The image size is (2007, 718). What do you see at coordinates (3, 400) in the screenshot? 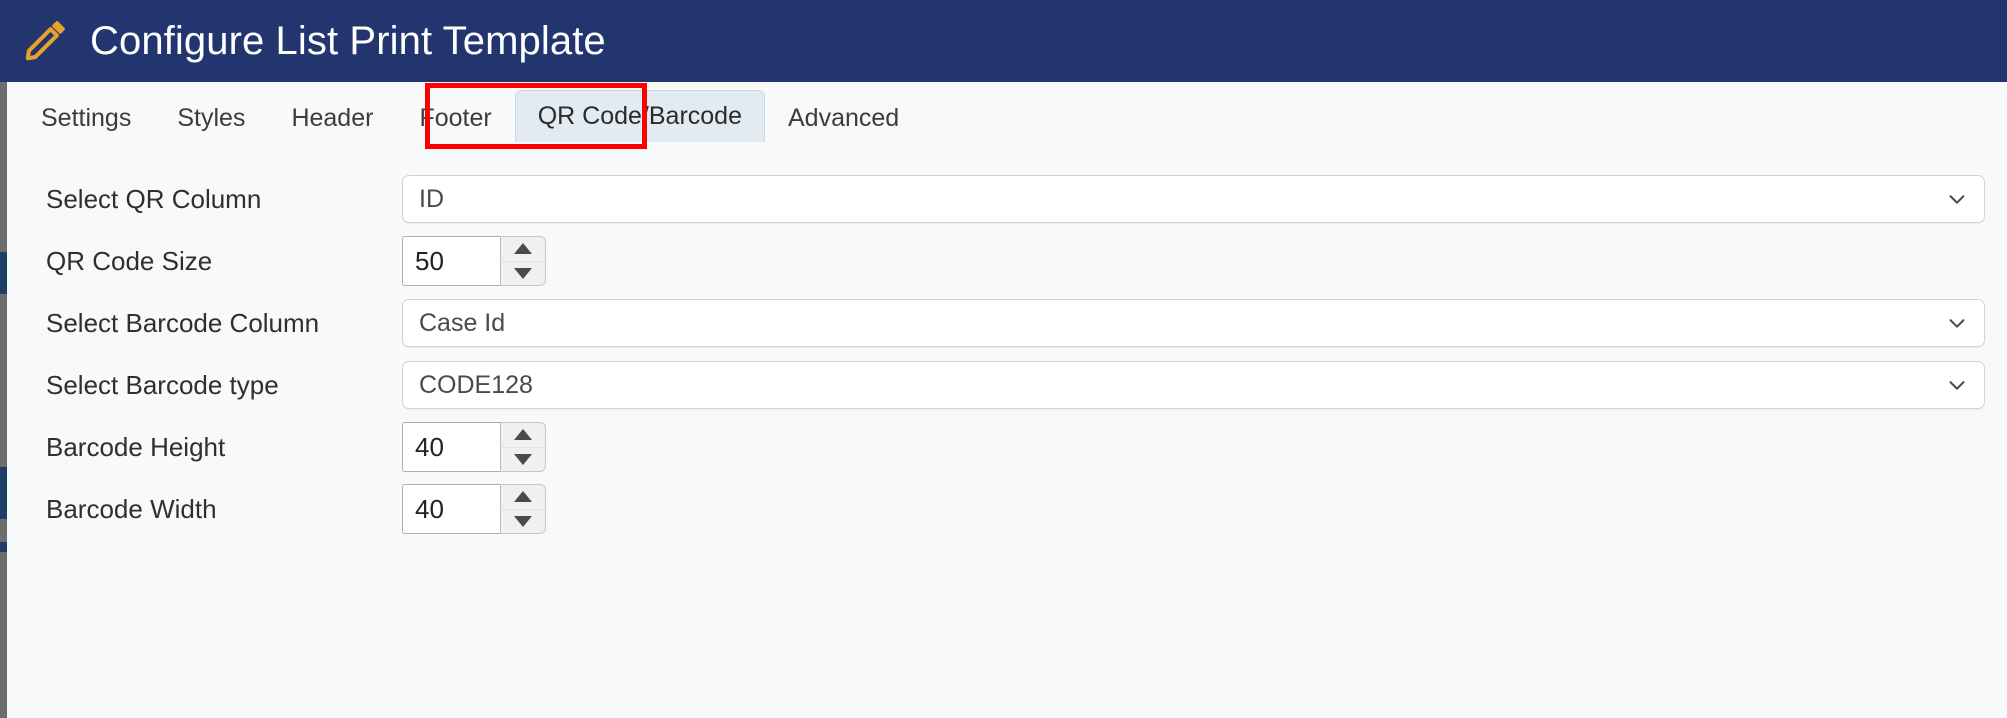
I see `left-edge-frame` at bounding box center [3, 400].